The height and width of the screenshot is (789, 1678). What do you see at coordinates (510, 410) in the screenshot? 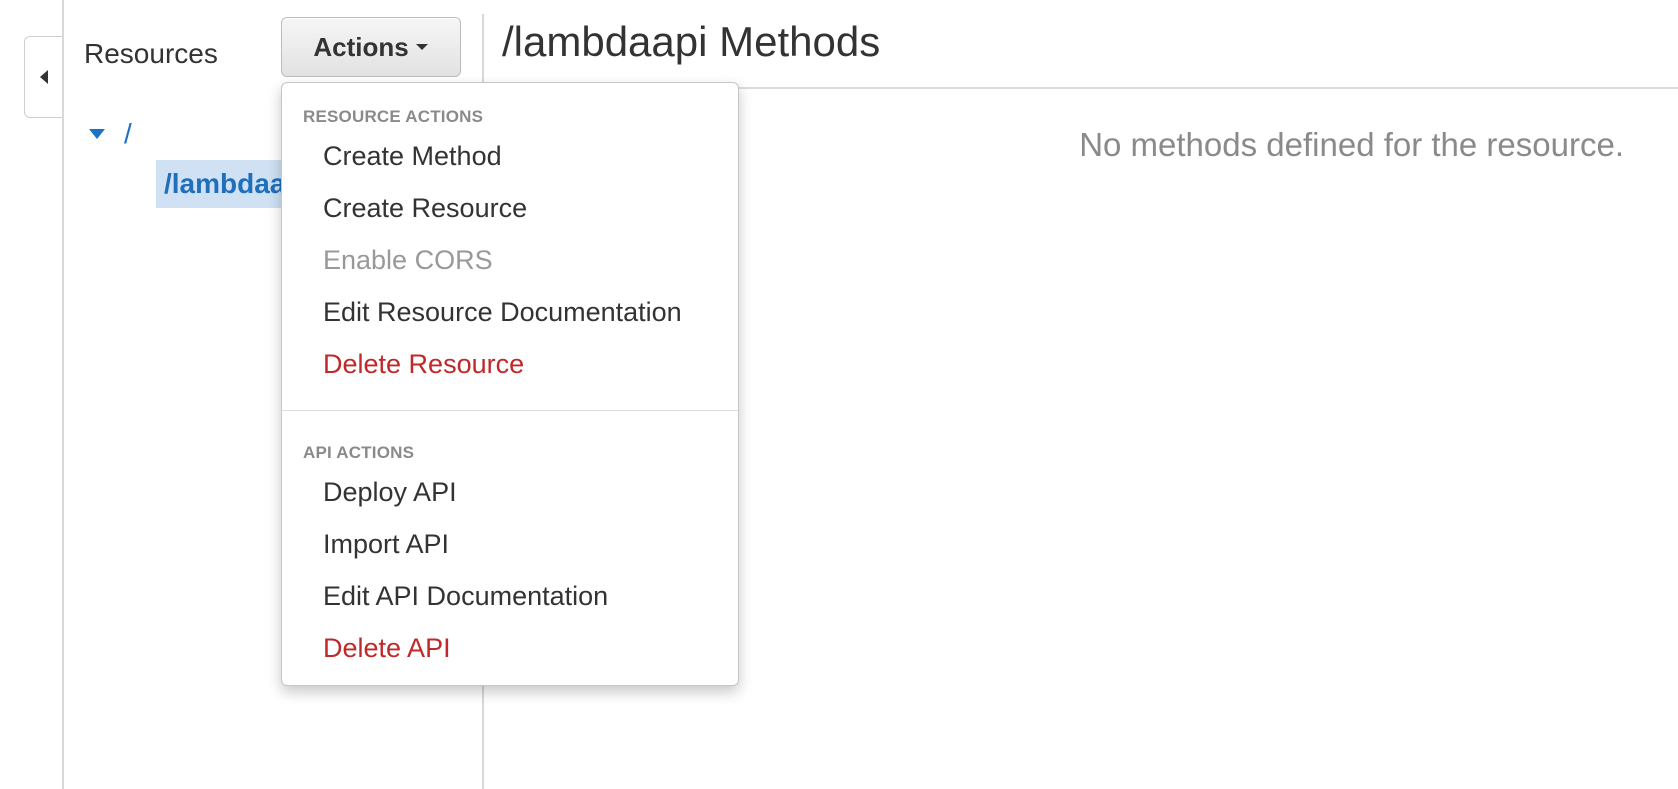
I see `menu-divider` at bounding box center [510, 410].